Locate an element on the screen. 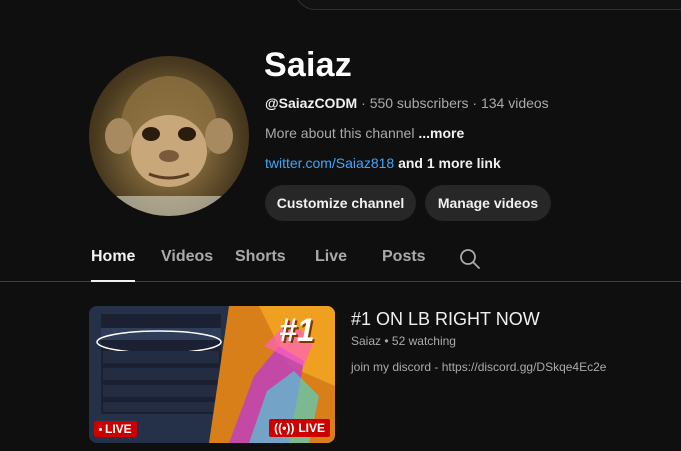 This screenshot has height=451, width=681. video-meta: Saiaz • 52 watching is located at coordinates (403, 341).